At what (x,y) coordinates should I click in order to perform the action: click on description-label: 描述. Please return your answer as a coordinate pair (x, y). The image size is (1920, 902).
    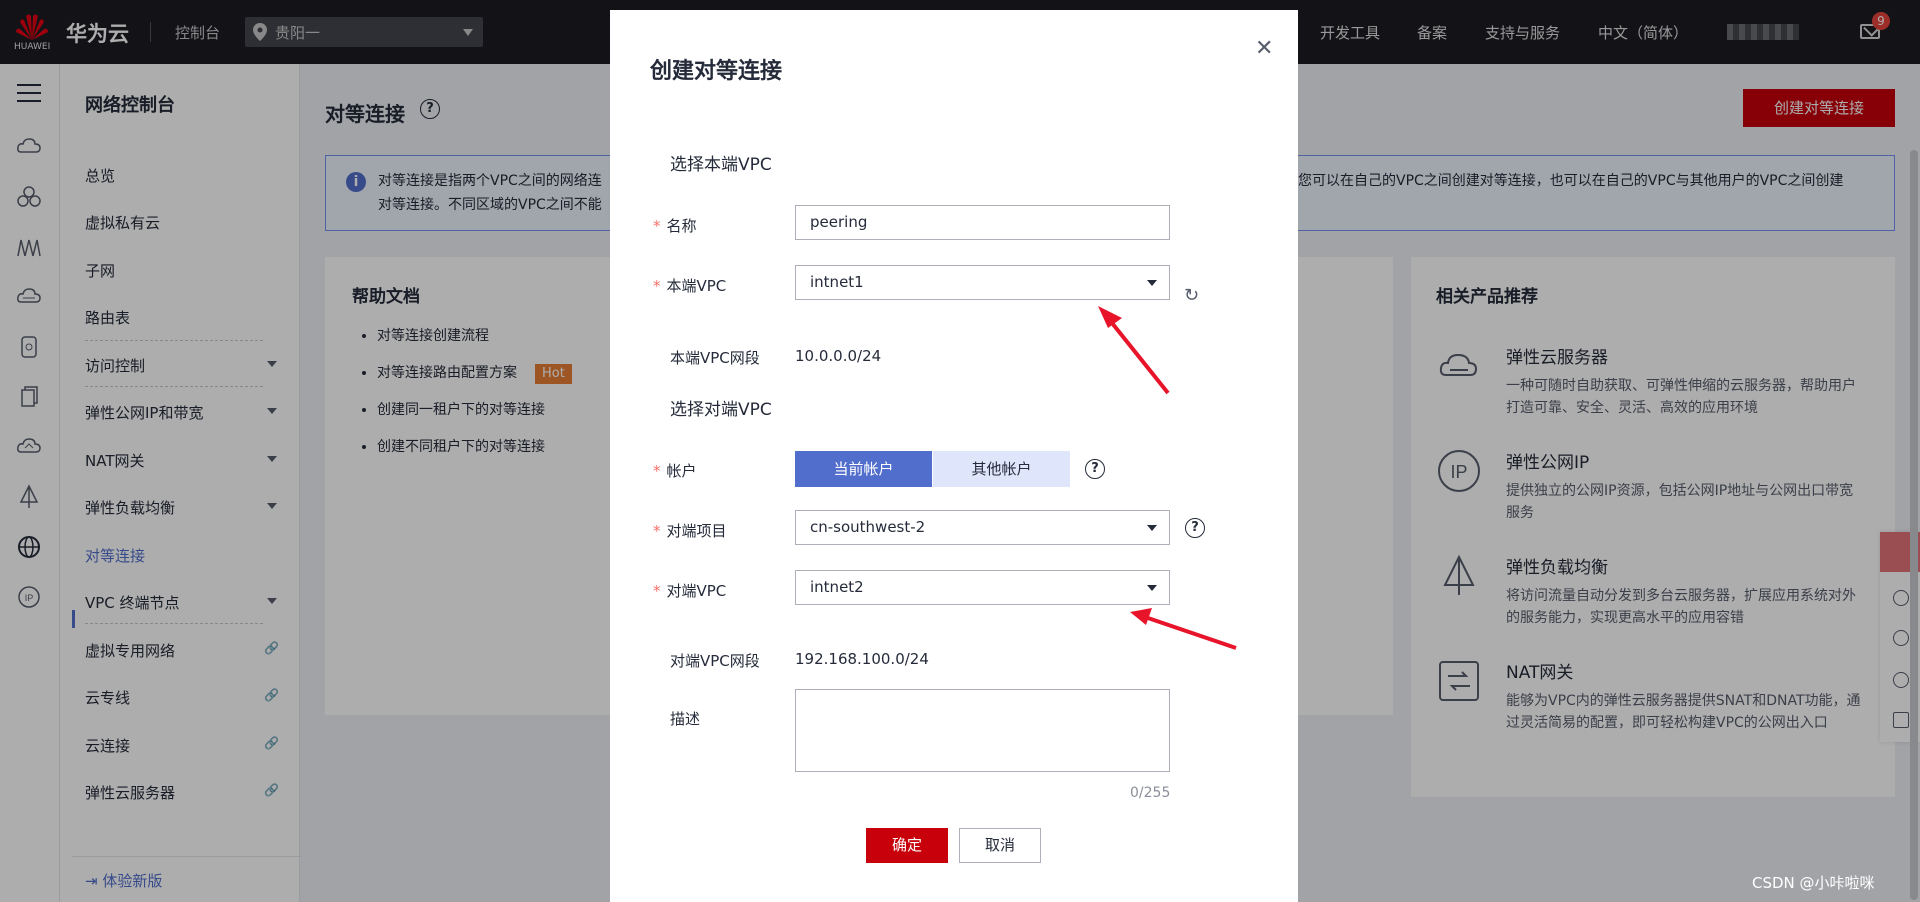
    Looking at the image, I should click on (685, 719).